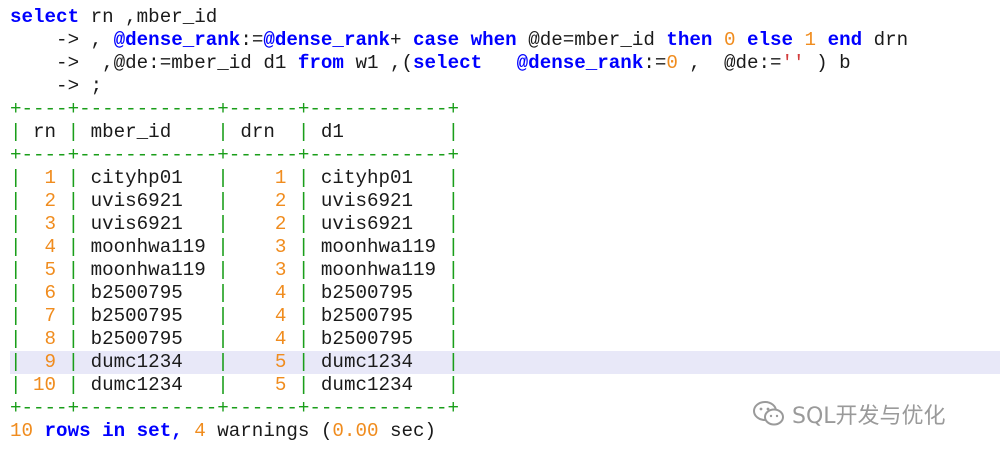 Image resolution: width=1007 pixels, height=460 pixels. I want to click on number-literal: 0, so click(729, 40).